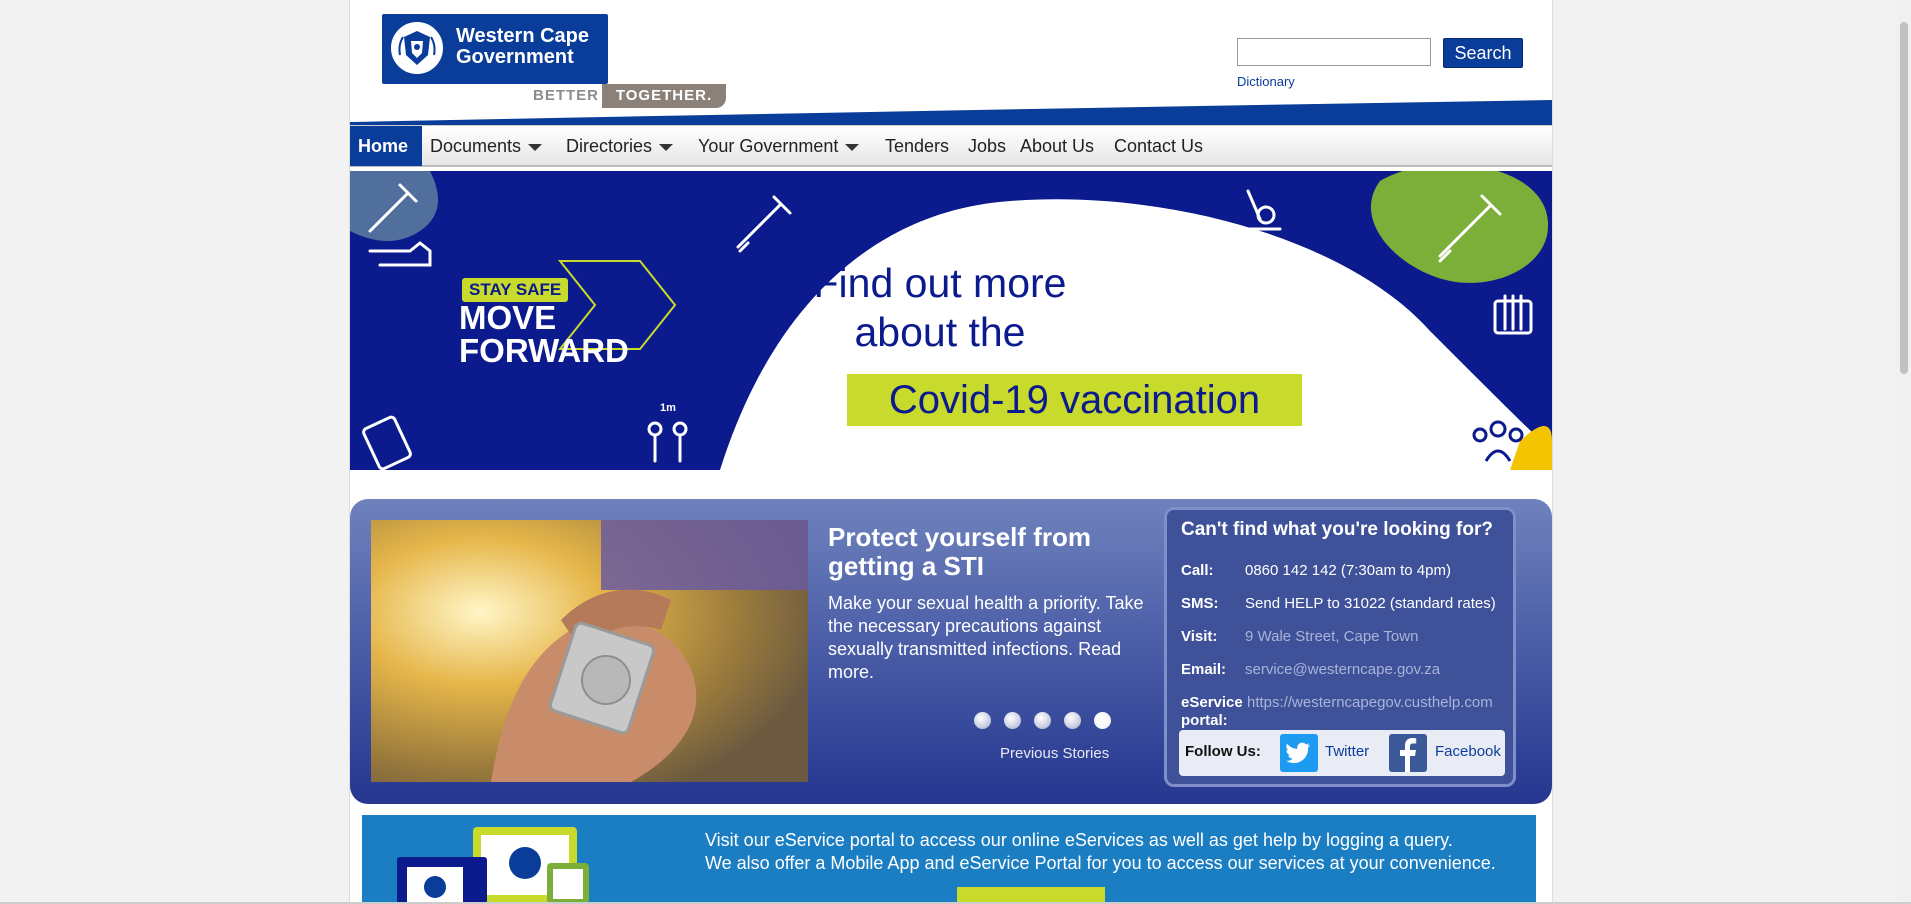 This screenshot has width=1911, height=904. I want to click on sms-value: Send HELP to 31022 (standard rates), so click(1370, 603).